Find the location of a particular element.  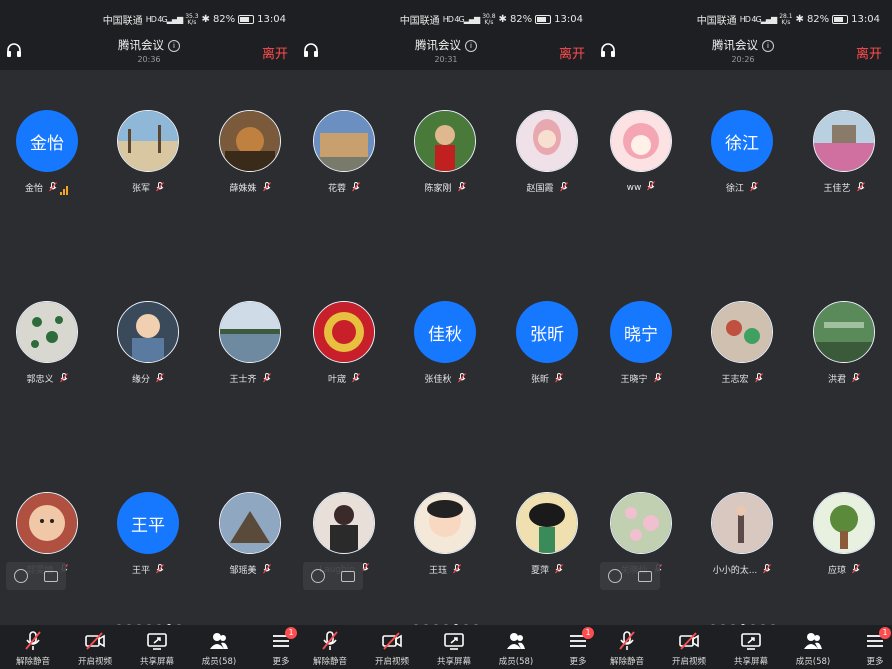

notification-badge: 1 is located at coordinates (885, 633).